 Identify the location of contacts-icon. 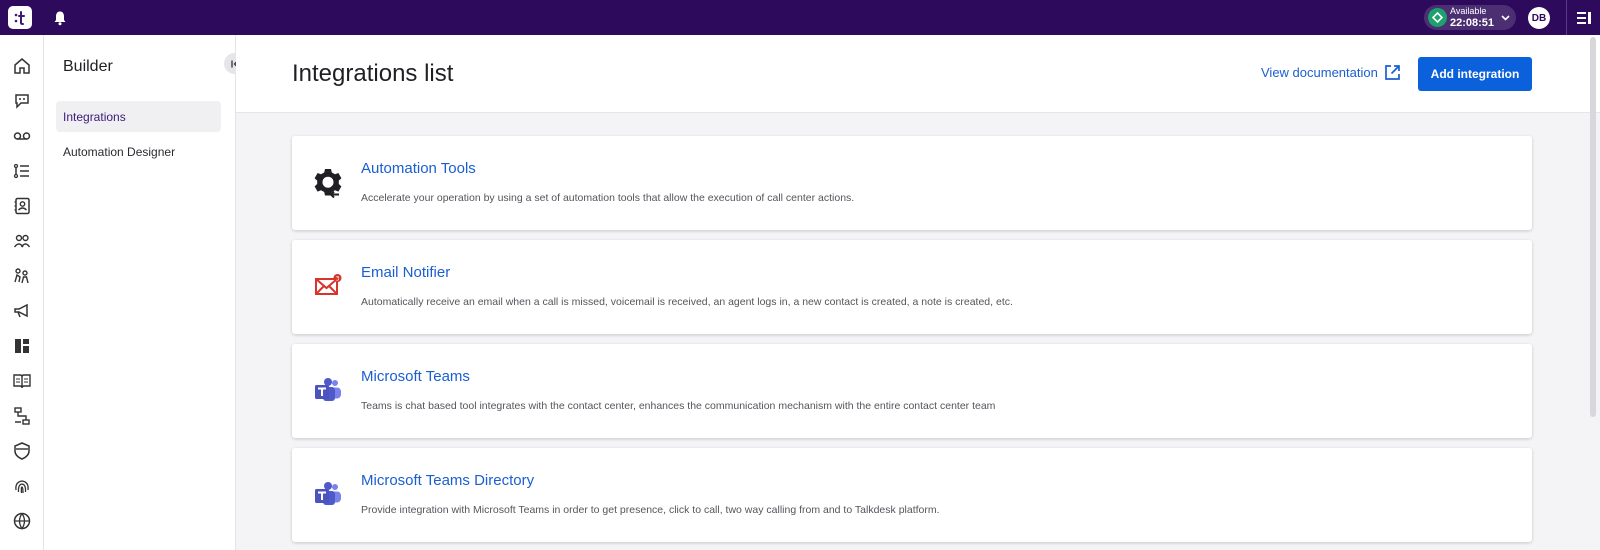
(22, 206).